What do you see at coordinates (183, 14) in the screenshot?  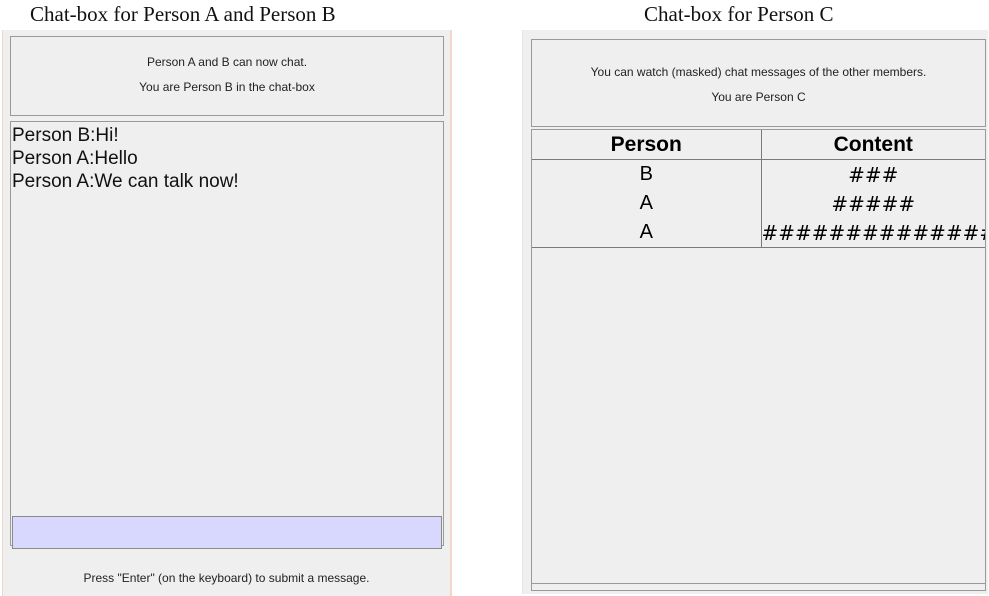 I see `caption-chatbox-ab: Chat-box for Person A and Person B` at bounding box center [183, 14].